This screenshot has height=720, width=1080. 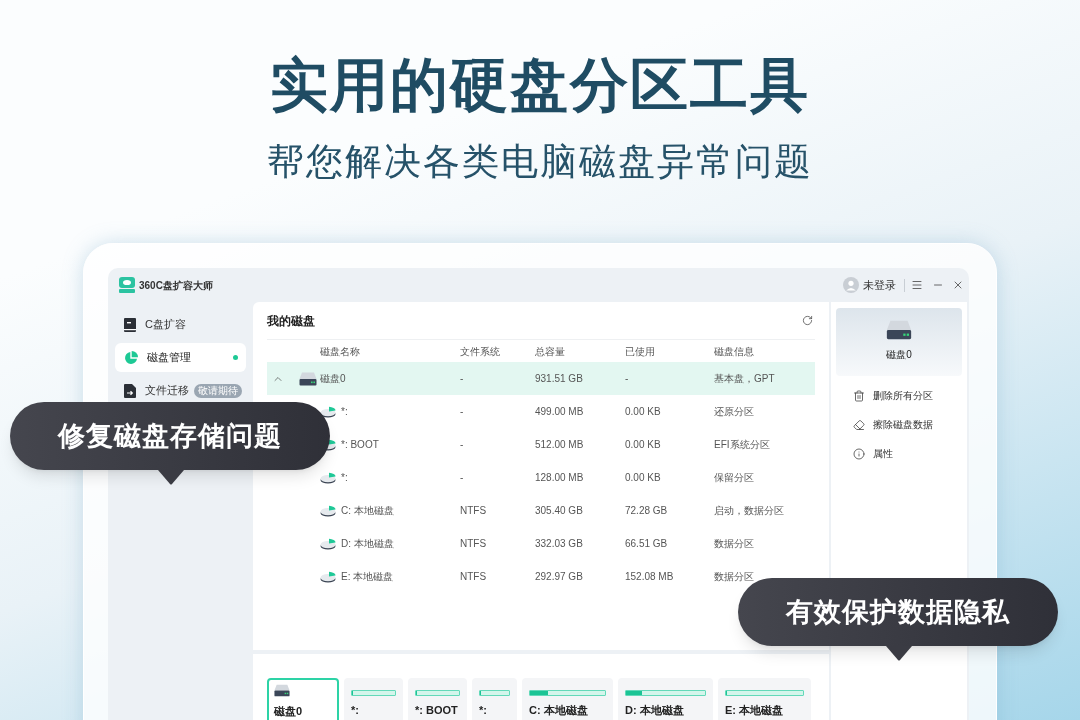 I want to click on table-cell-text: C: 本地磁盘, so click(x=367, y=511).